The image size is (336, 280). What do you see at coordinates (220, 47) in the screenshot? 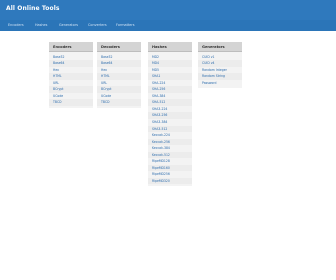
I see `menu-column-title: Generators` at bounding box center [220, 47].